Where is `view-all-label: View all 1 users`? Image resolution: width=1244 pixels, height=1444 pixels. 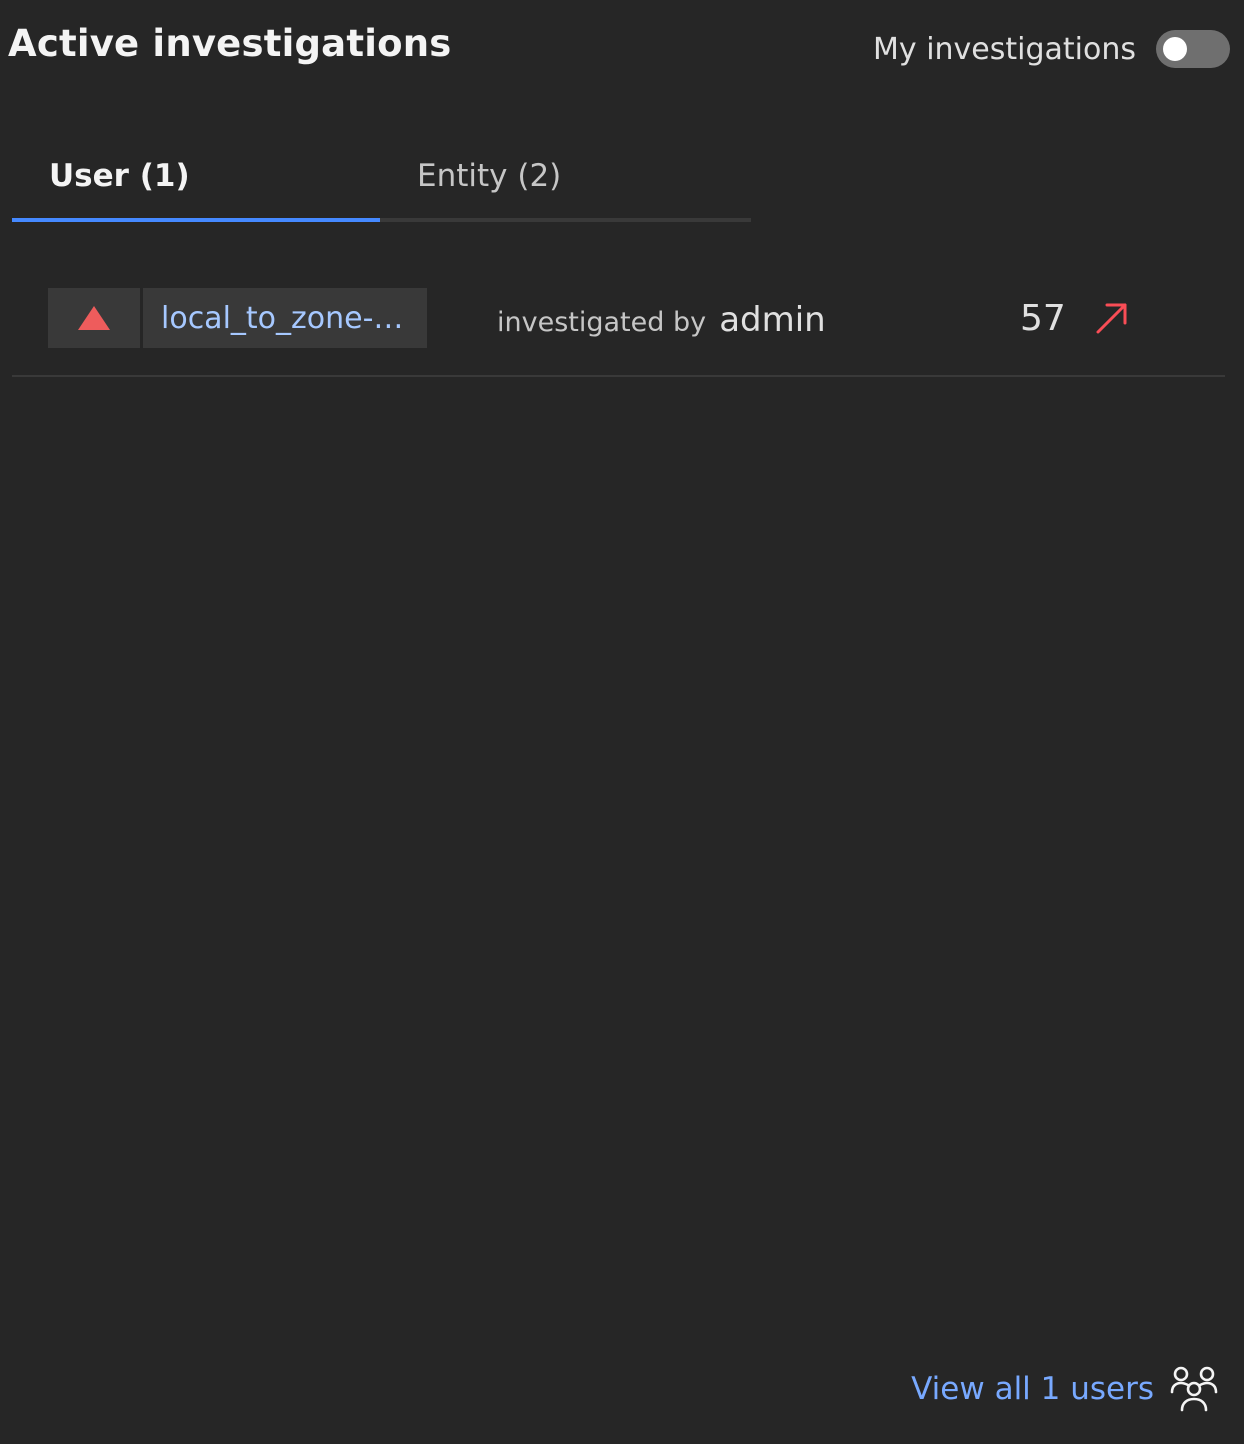
view-all-label: View all 1 users is located at coordinates (1032, 1389).